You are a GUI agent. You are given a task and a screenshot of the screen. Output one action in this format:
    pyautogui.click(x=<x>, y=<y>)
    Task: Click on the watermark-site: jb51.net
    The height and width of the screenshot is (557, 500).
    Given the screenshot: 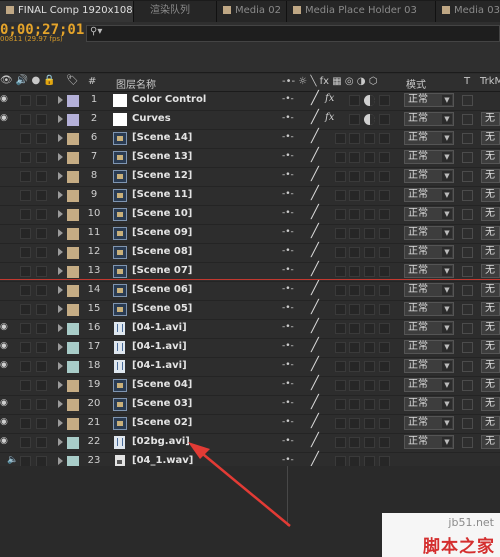 What is the action you would take?
    pyautogui.click(x=471, y=522)
    